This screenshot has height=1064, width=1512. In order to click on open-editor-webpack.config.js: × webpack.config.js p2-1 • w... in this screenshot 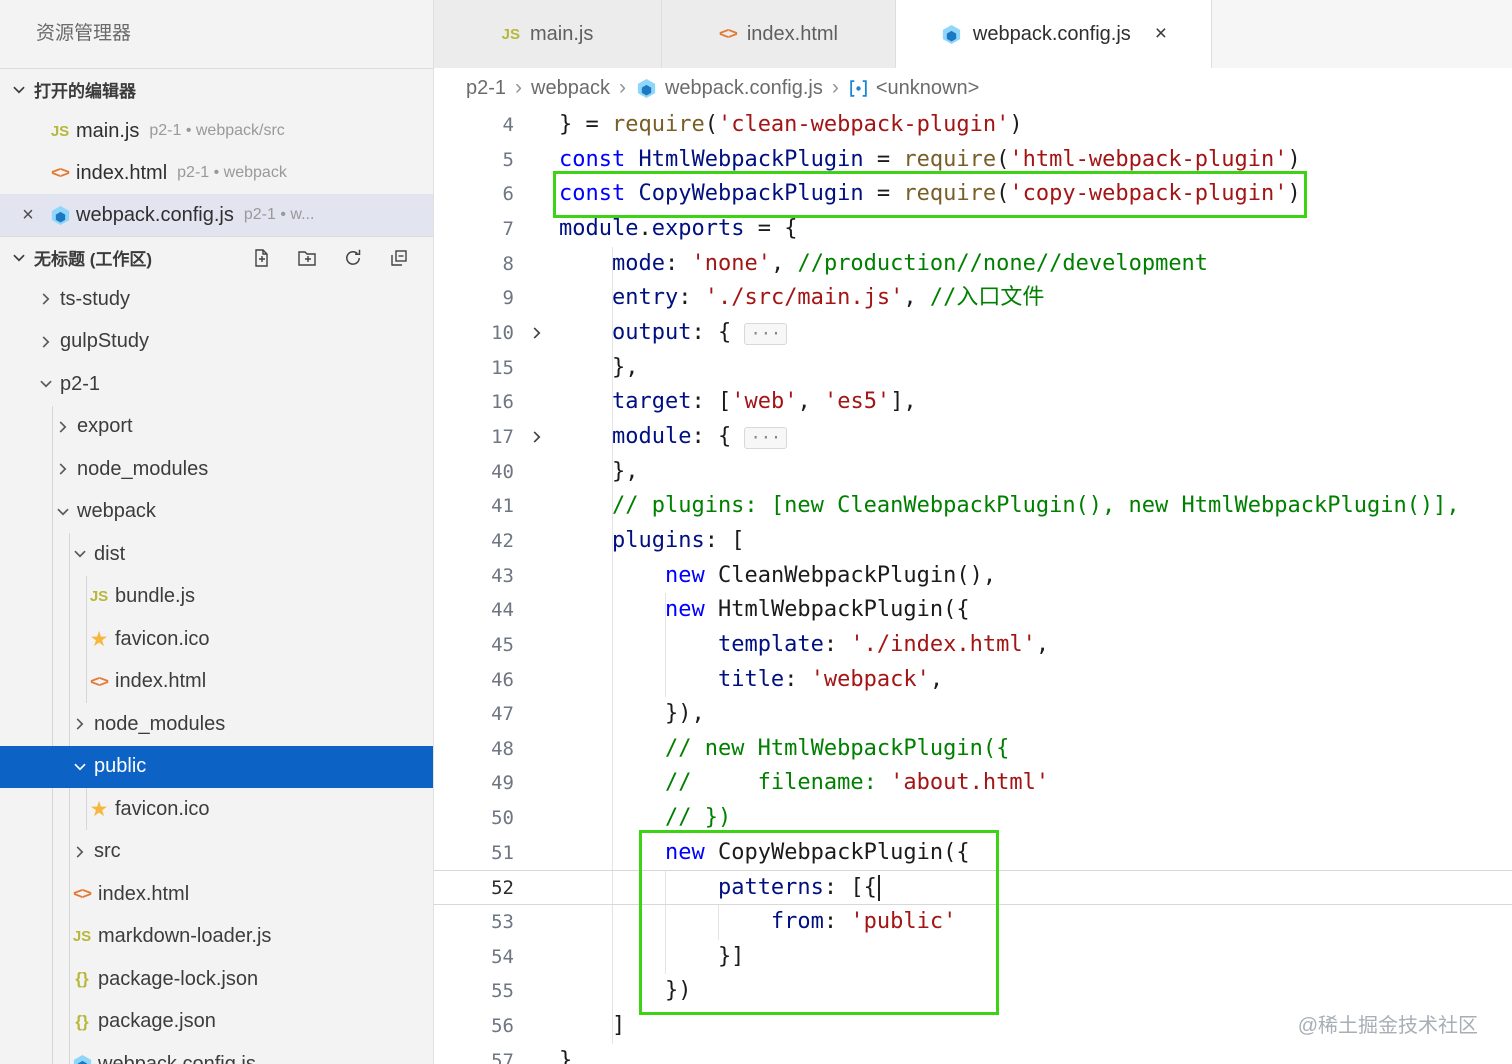, I will do `click(216, 215)`.